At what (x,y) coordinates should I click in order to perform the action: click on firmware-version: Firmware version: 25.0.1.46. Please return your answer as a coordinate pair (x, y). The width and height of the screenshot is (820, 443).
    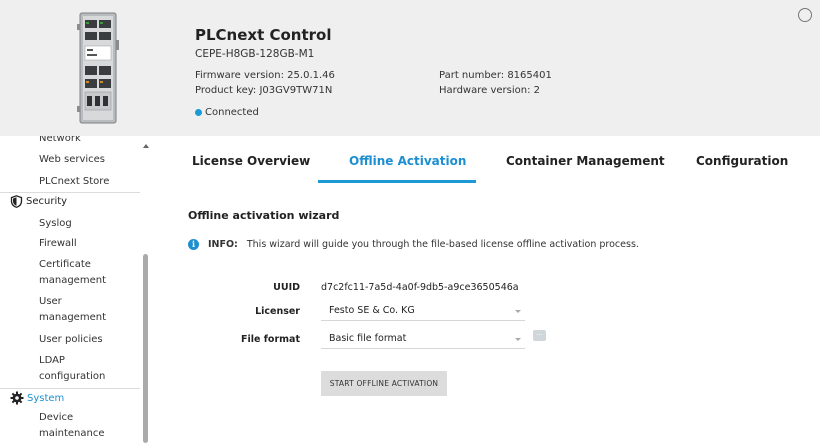
    Looking at the image, I should click on (265, 75).